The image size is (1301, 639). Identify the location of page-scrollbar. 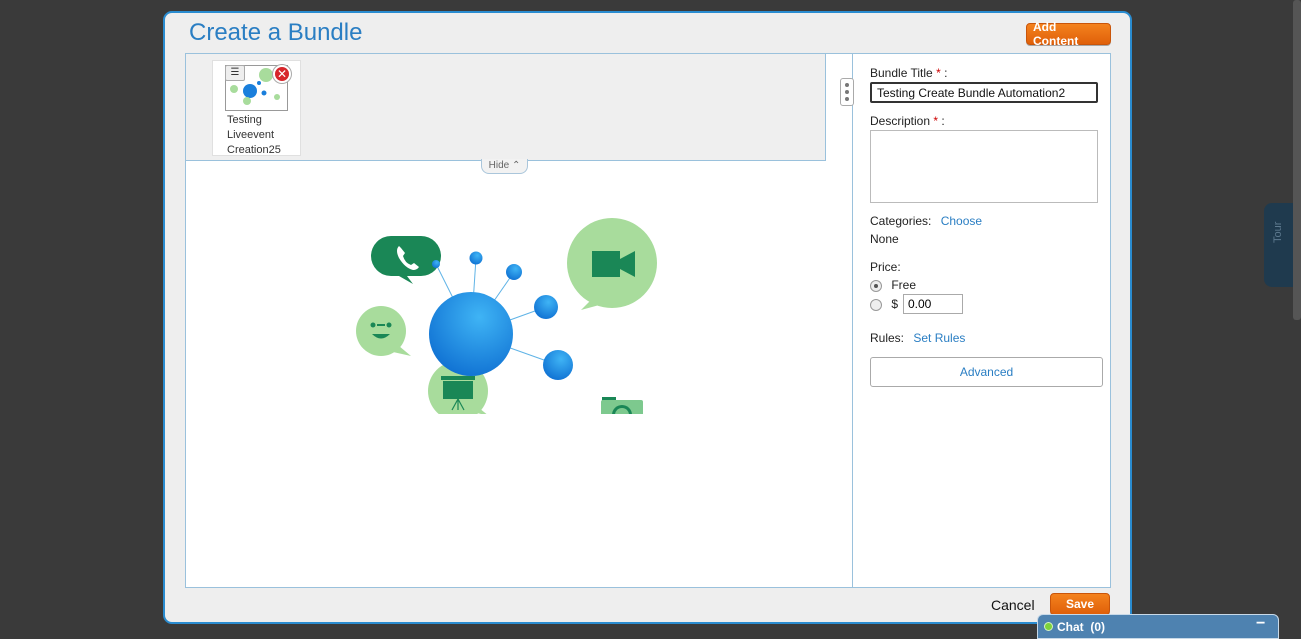
(1297, 160).